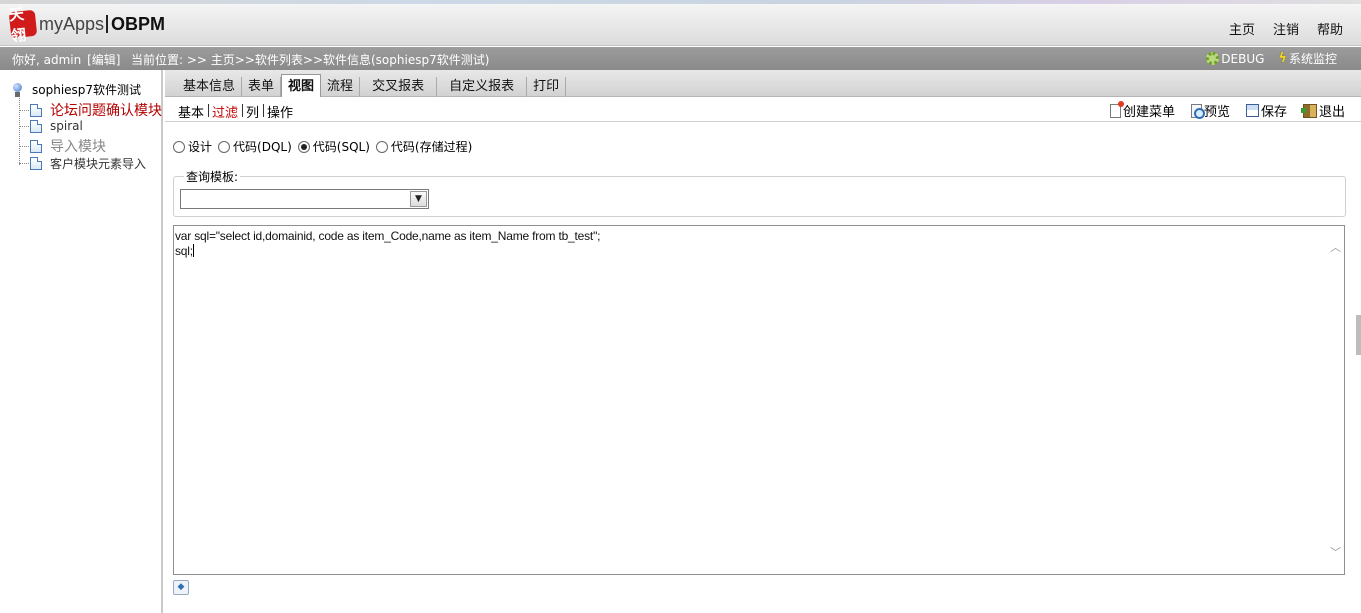 This screenshot has width=1361, height=613. I want to click on top-nav: 主页 注销 帮助, so click(1286, 28).